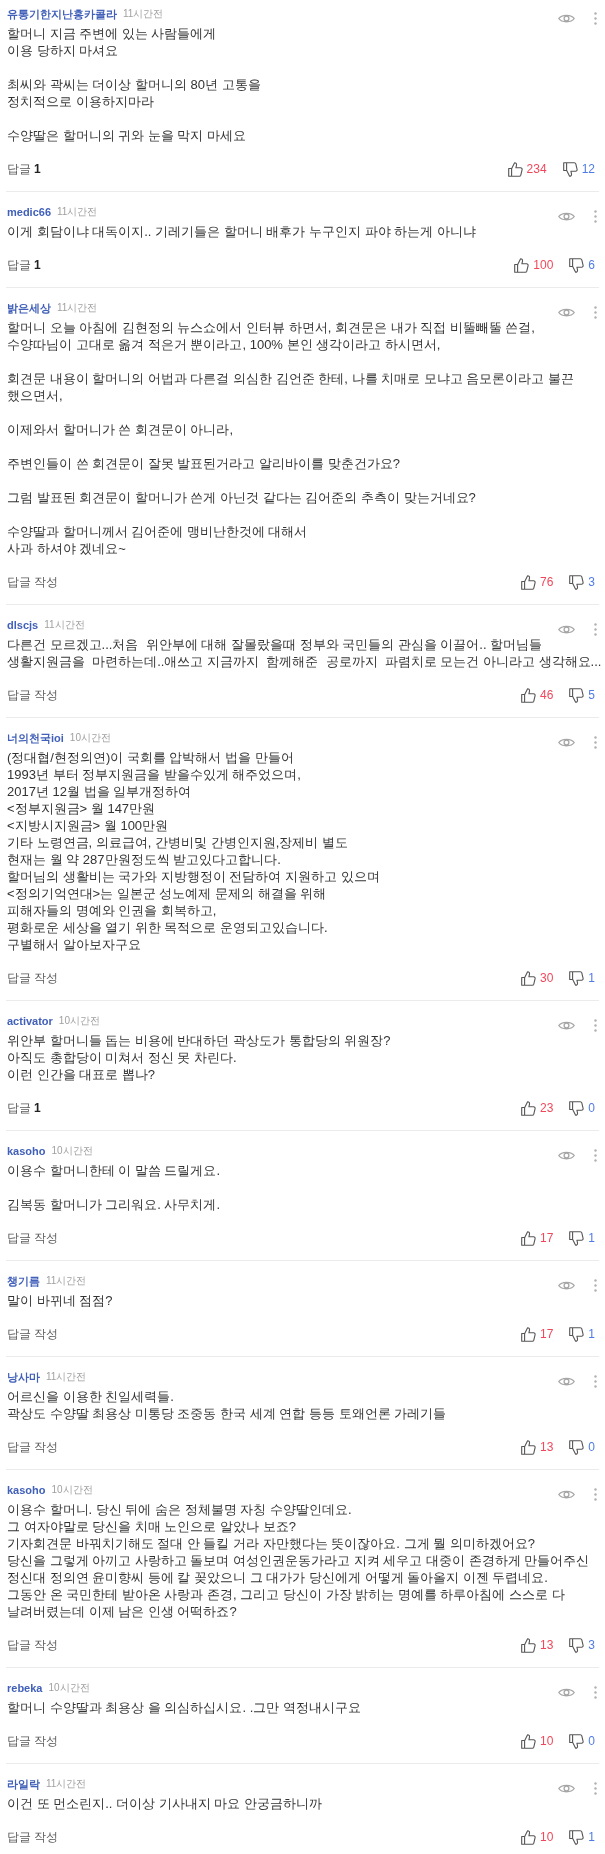 This screenshot has width=605, height=1854. Describe the element at coordinates (23, 625) in the screenshot. I see `author-link: dlscjs` at that location.